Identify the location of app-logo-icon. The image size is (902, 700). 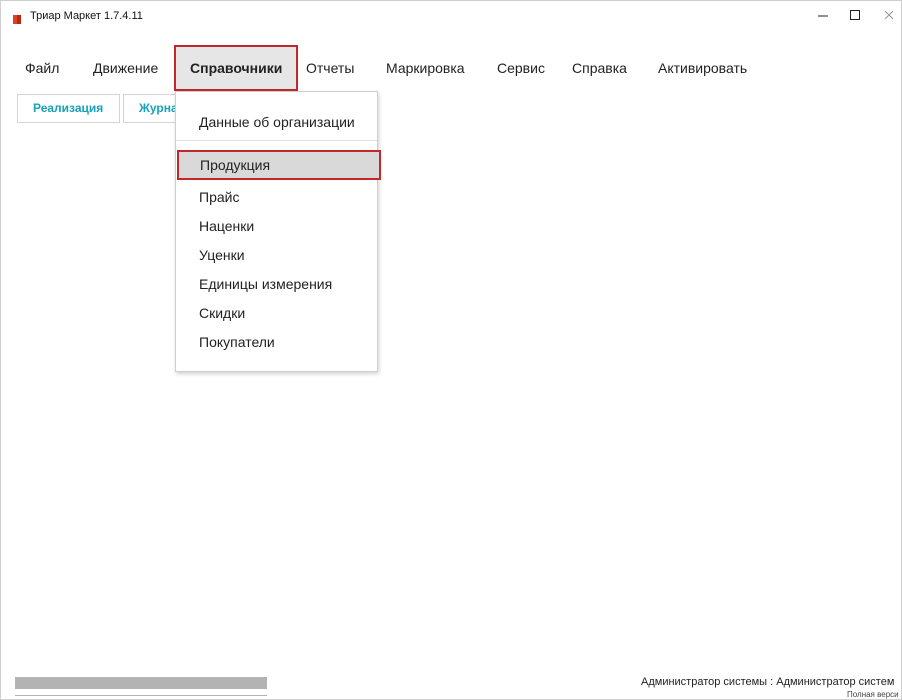
(17, 18).